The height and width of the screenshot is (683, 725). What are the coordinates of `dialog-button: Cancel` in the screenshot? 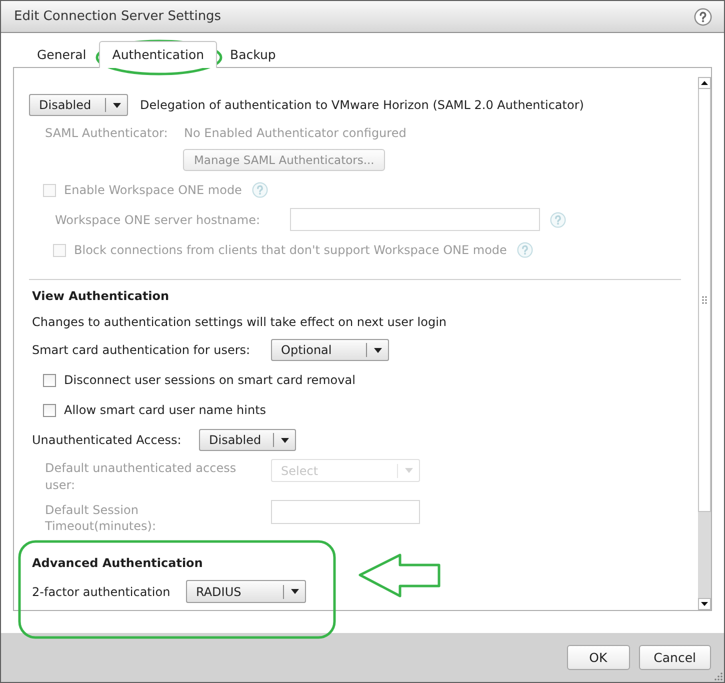 It's located at (674, 657).